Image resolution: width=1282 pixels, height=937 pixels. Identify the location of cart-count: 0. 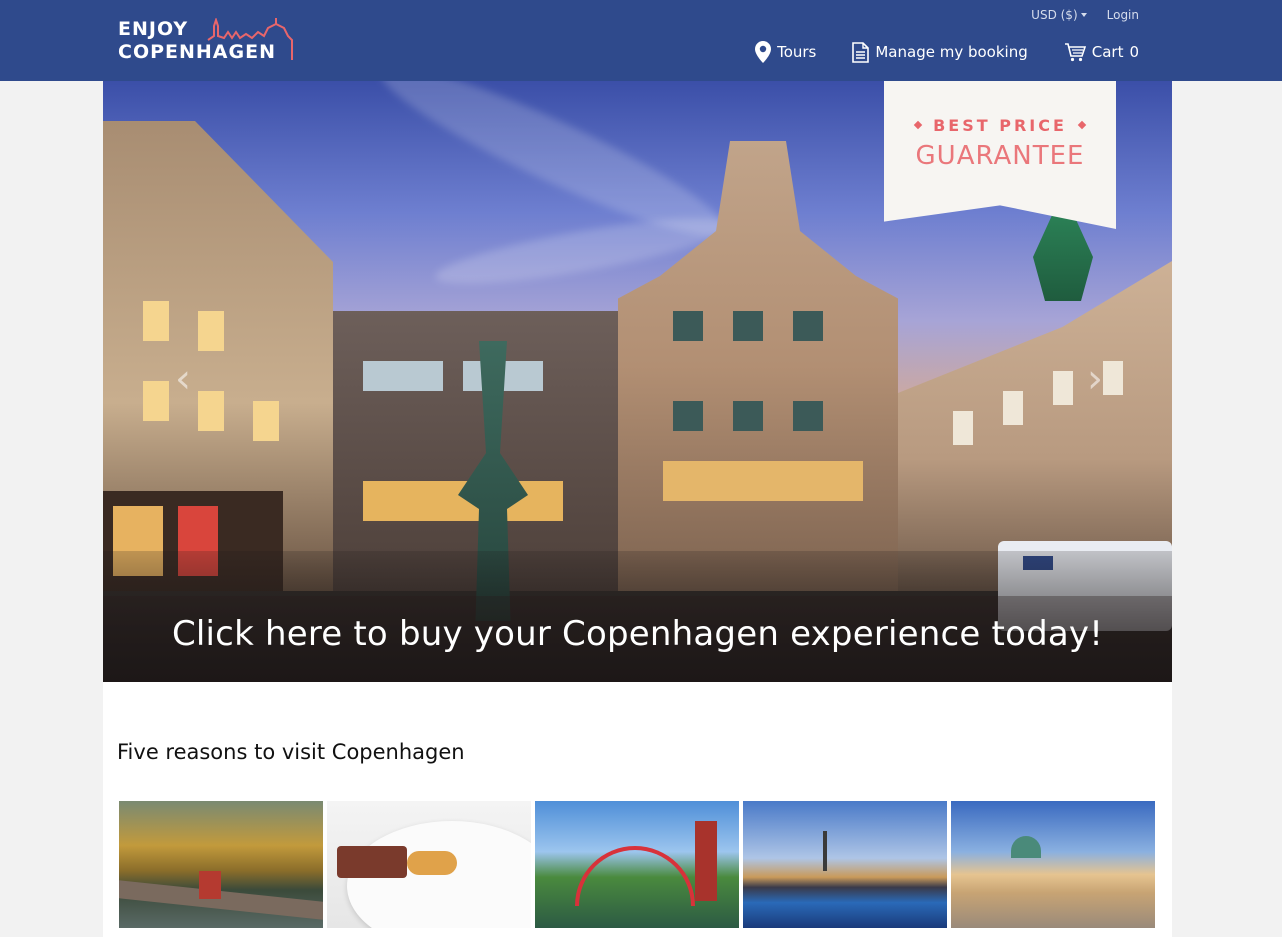
(1134, 52).